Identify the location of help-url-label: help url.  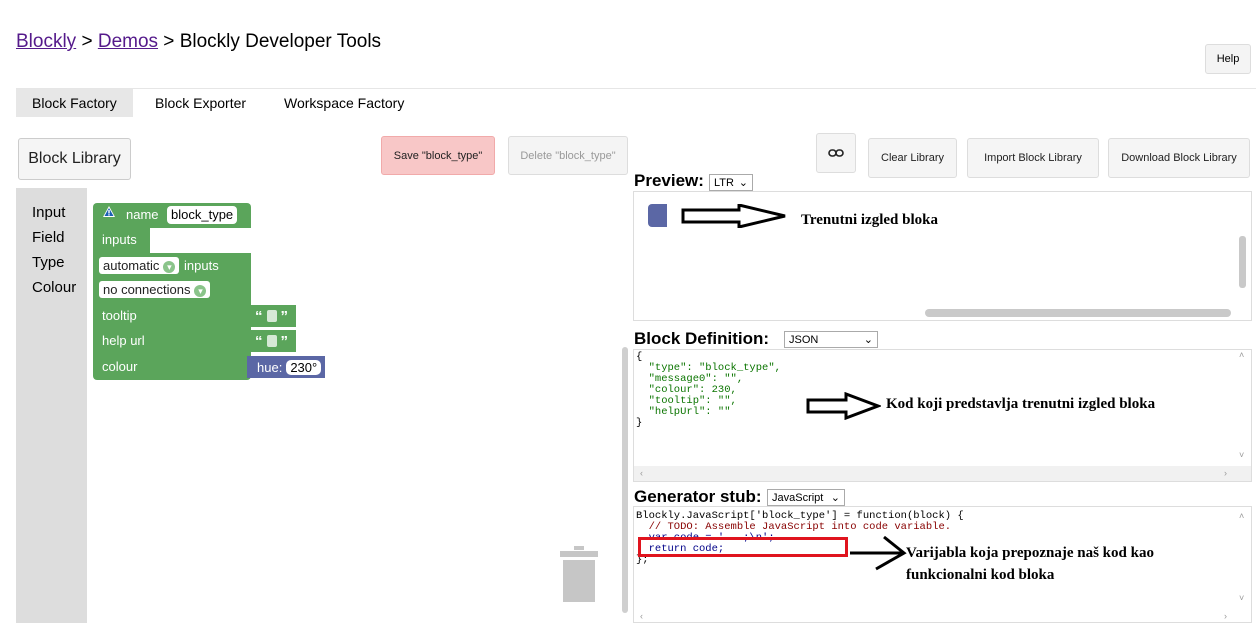
(123, 340).